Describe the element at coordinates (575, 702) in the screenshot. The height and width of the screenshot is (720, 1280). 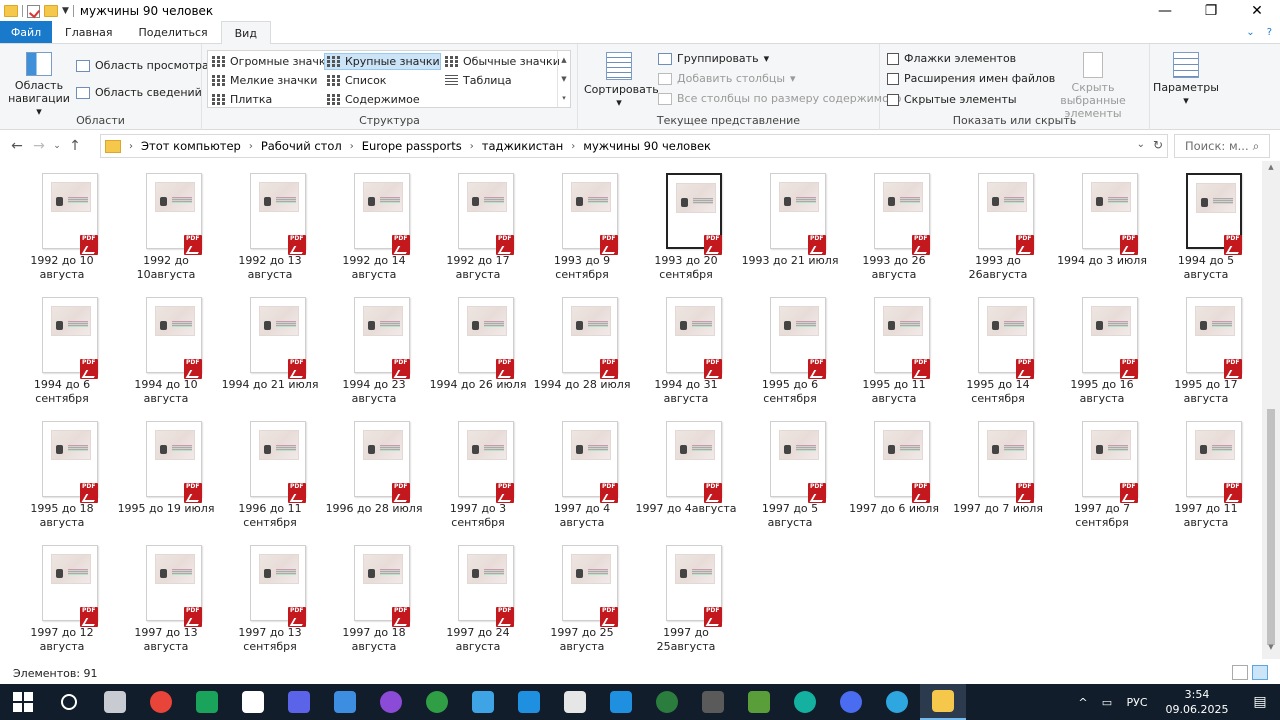
I see `dotted-box-icon` at that location.